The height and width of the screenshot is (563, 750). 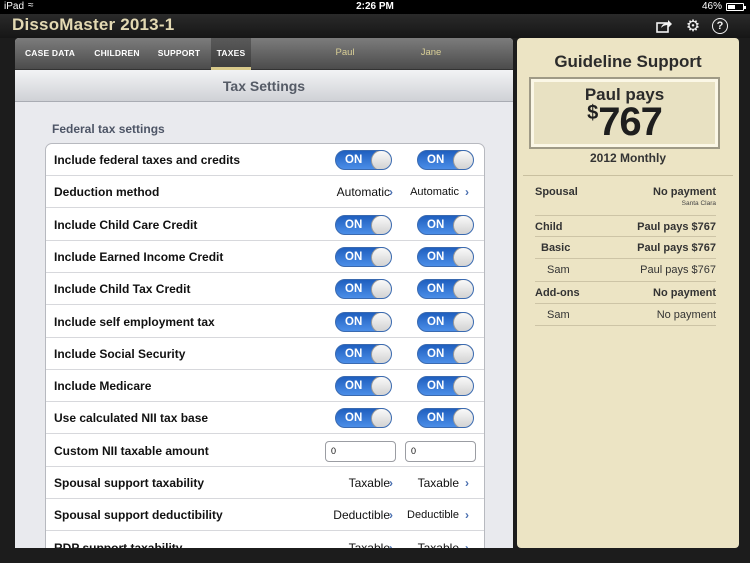 I want to click on nii-amount-input-jane: 0, so click(x=440, y=451).